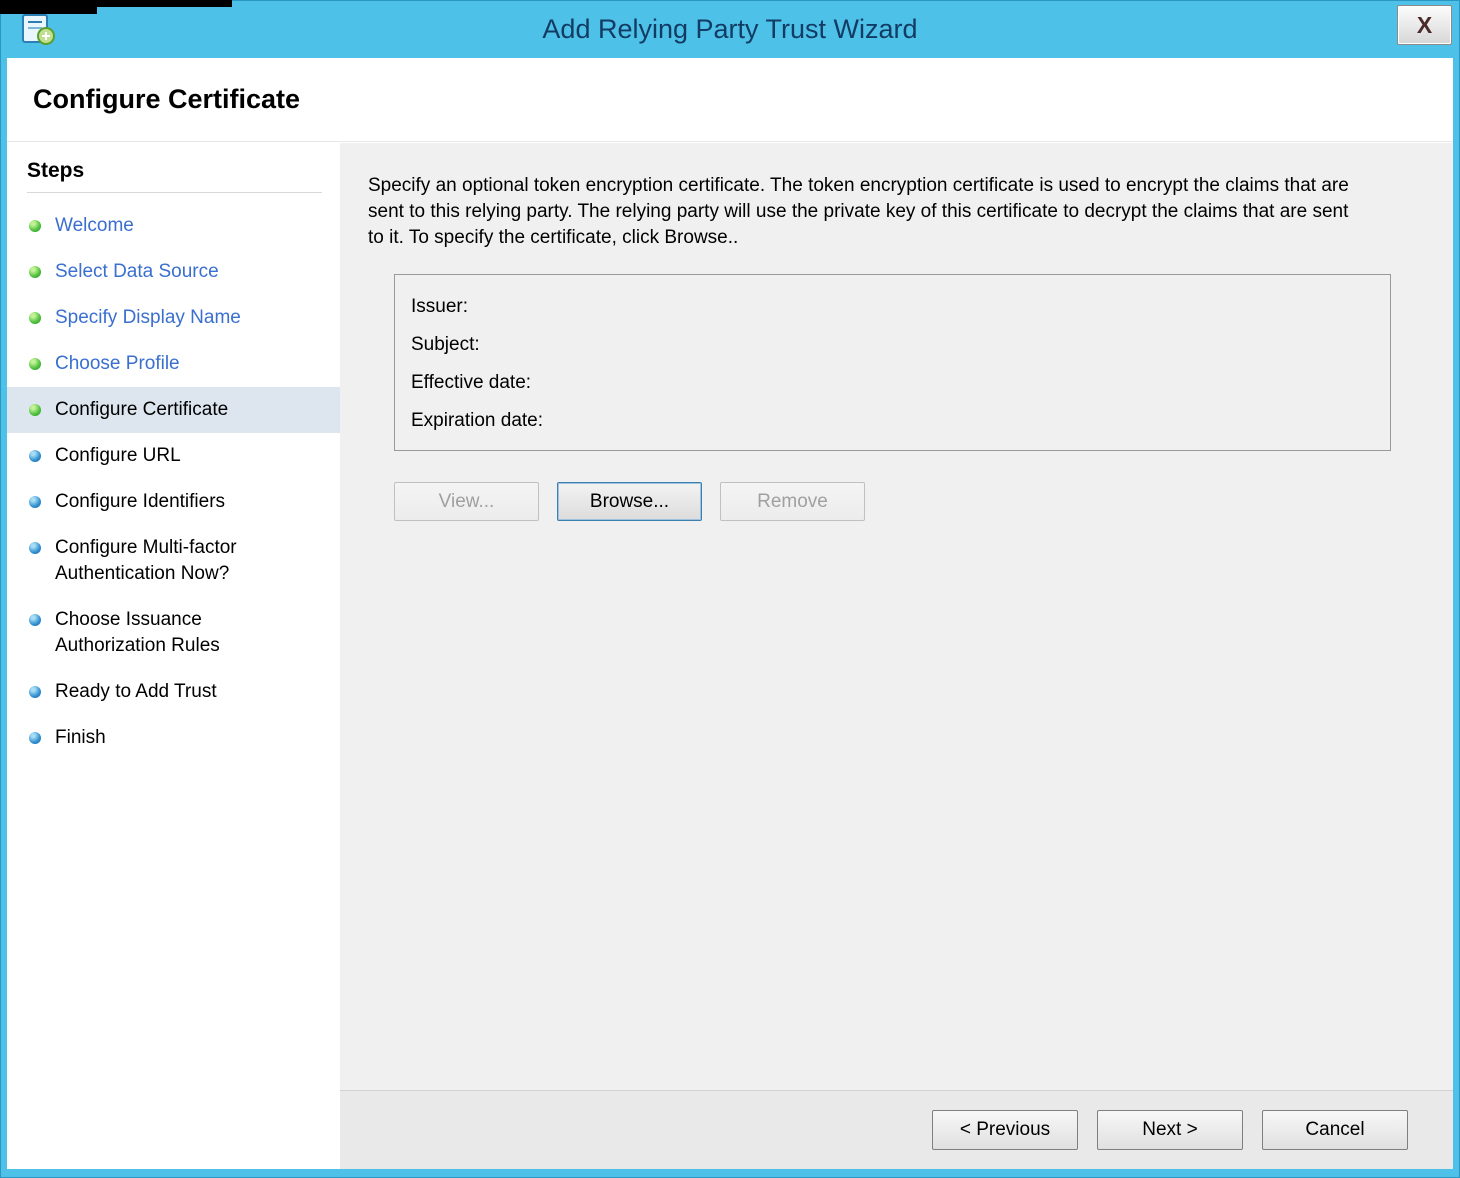 This screenshot has width=1460, height=1178. I want to click on step-specify-display-name: Specify Display Name, so click(173, 318).